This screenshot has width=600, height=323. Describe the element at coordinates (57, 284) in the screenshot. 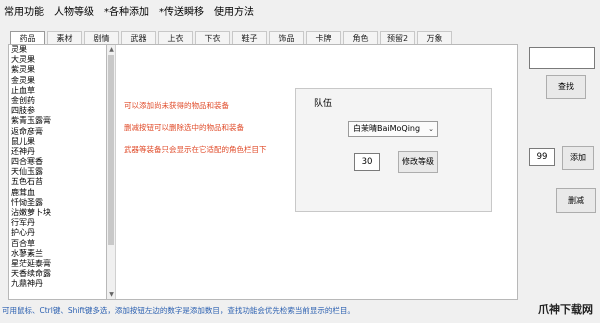

I see `list-item: 九鼎神丹` at that location.